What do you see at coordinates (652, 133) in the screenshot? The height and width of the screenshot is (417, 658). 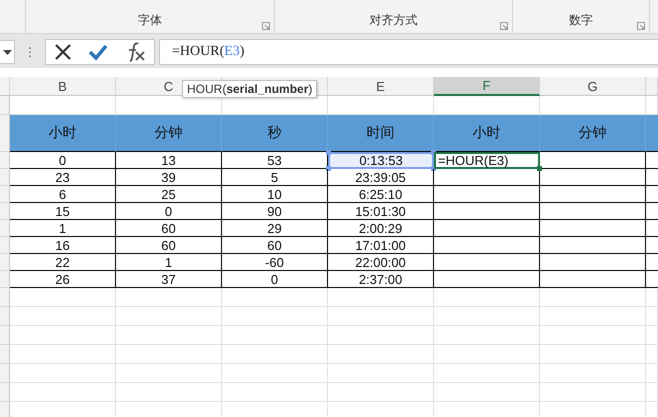 I see `header-cell` at bounding box center [652, 133].